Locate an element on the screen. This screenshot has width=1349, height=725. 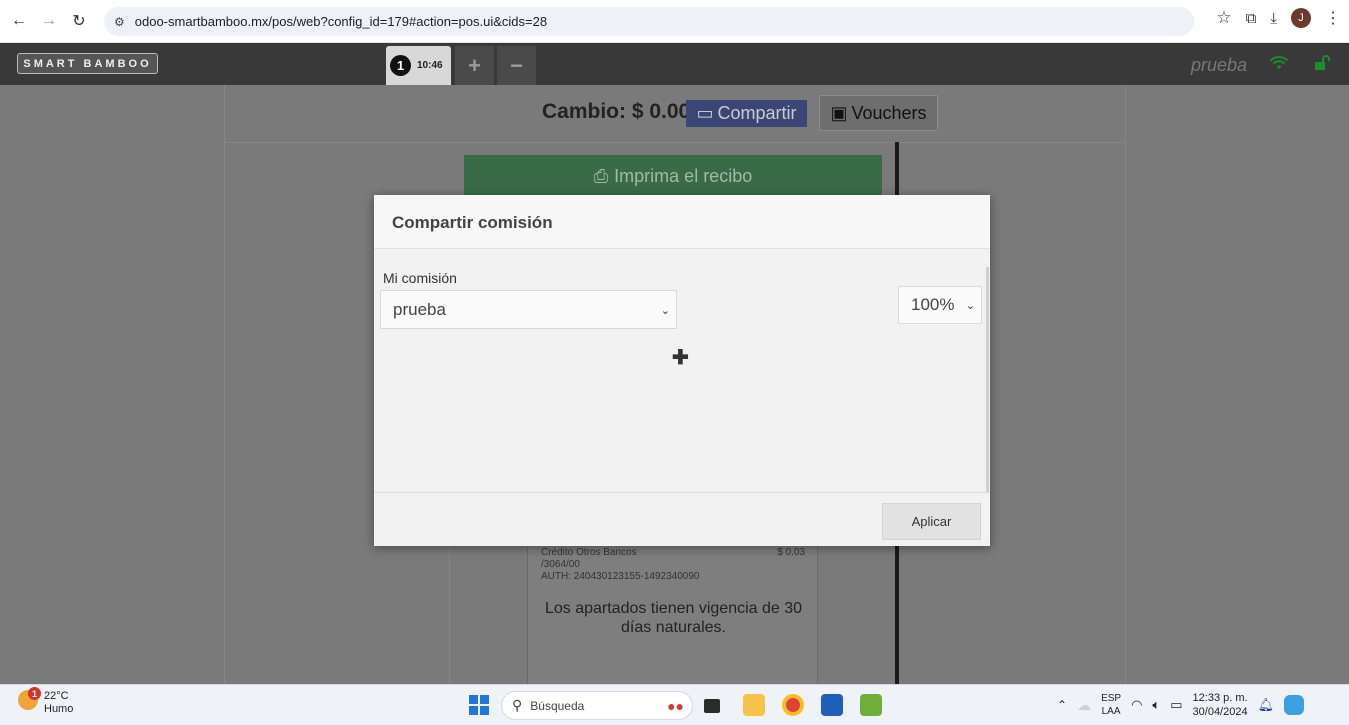
extensions-icon: ⧉ is located at coordinates (1251, 18).